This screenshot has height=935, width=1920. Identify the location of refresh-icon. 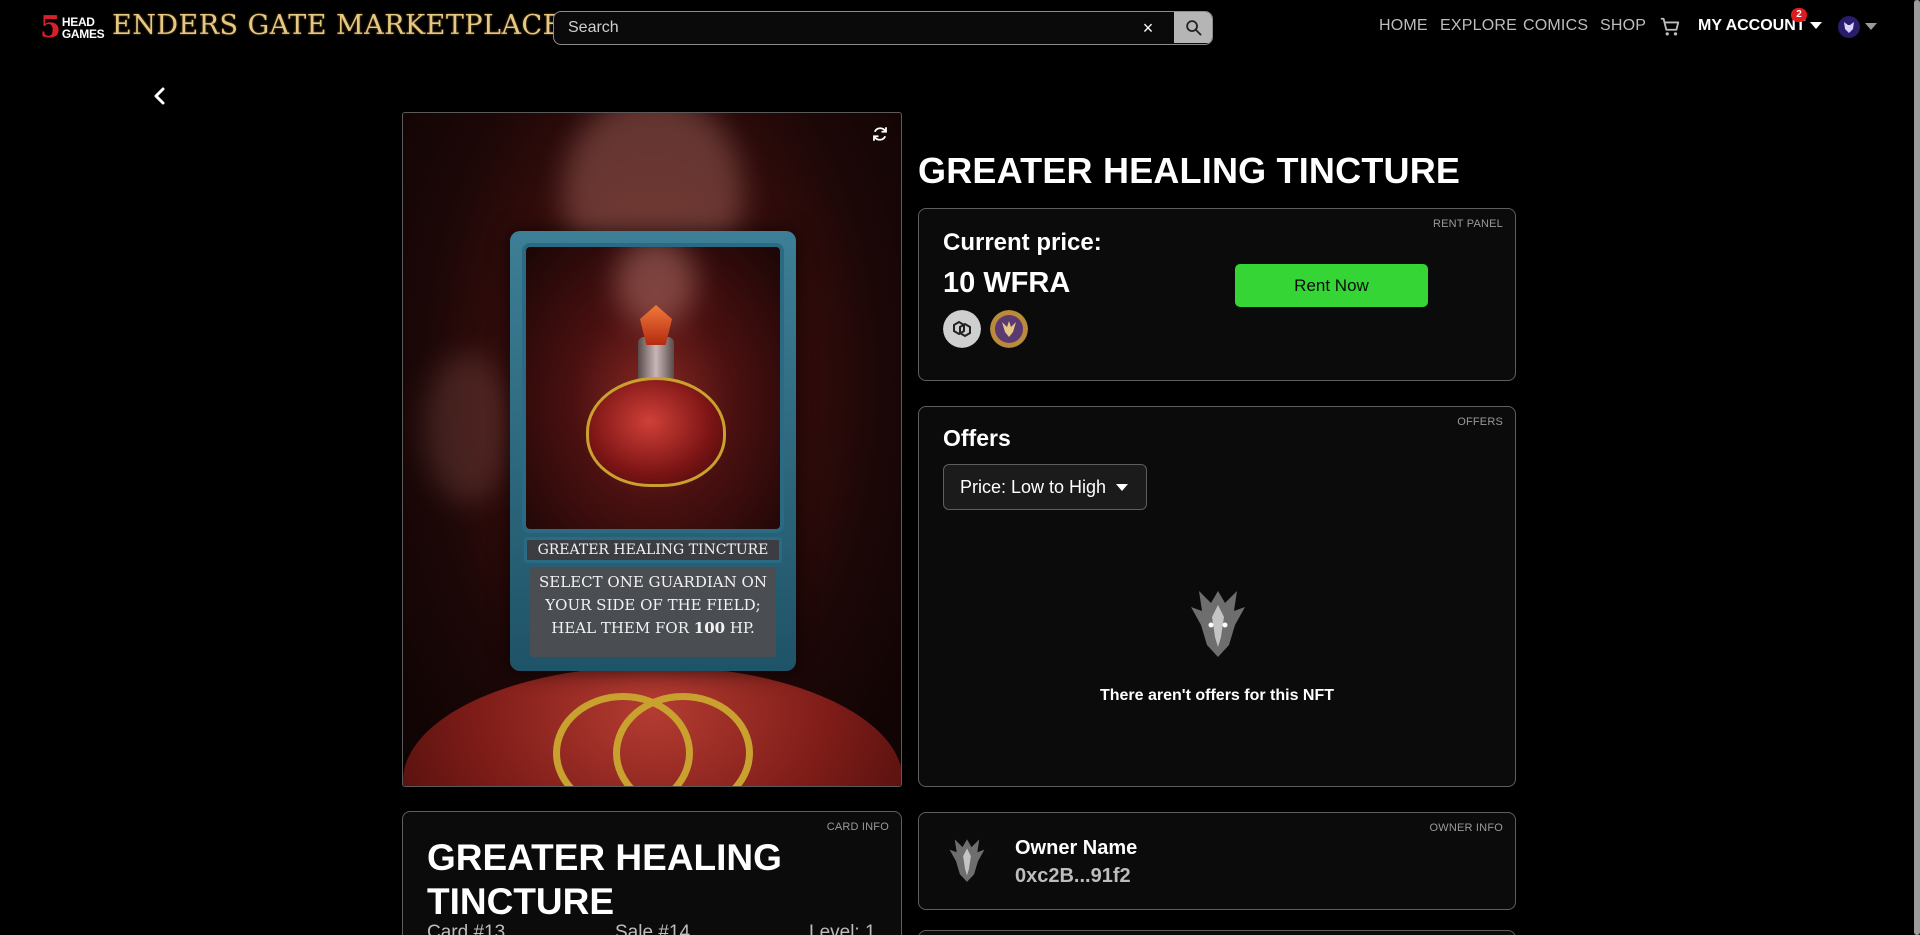
(880, 134).